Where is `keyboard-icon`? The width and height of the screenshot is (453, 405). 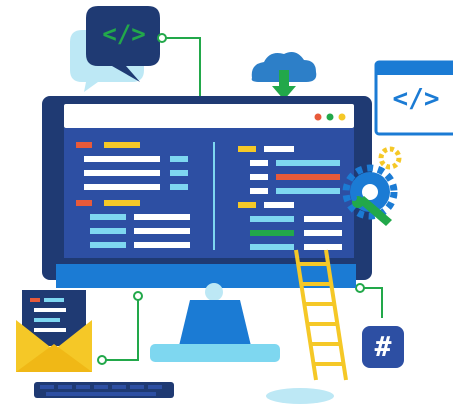
keyboard-icon is located at coordinates (104, 390).